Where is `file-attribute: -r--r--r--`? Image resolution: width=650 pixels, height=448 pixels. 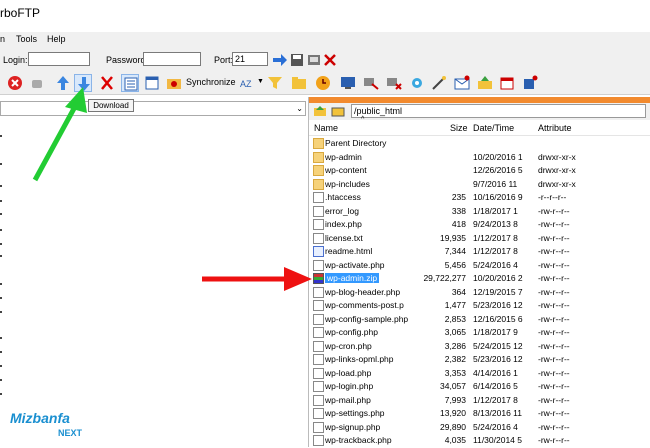
file-attribute: -r--r--r-- is located at coordinates (552, 197).